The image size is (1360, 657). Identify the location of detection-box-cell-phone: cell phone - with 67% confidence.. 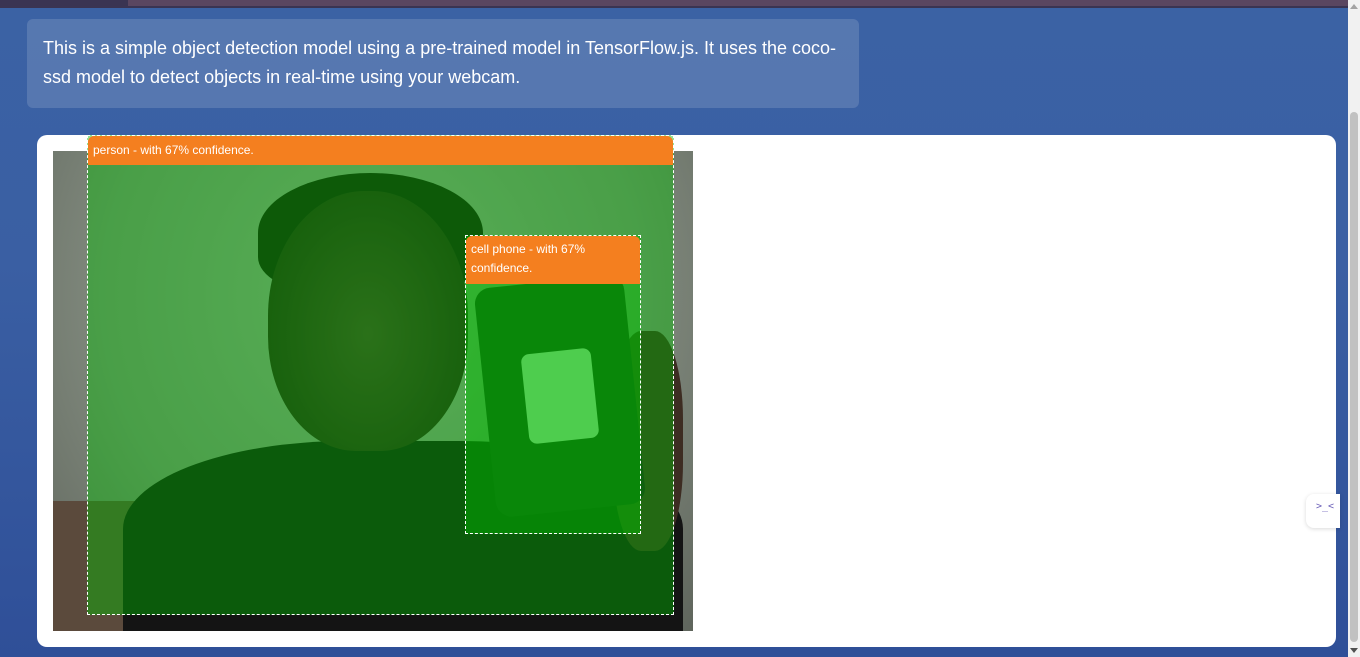
(553, 384).